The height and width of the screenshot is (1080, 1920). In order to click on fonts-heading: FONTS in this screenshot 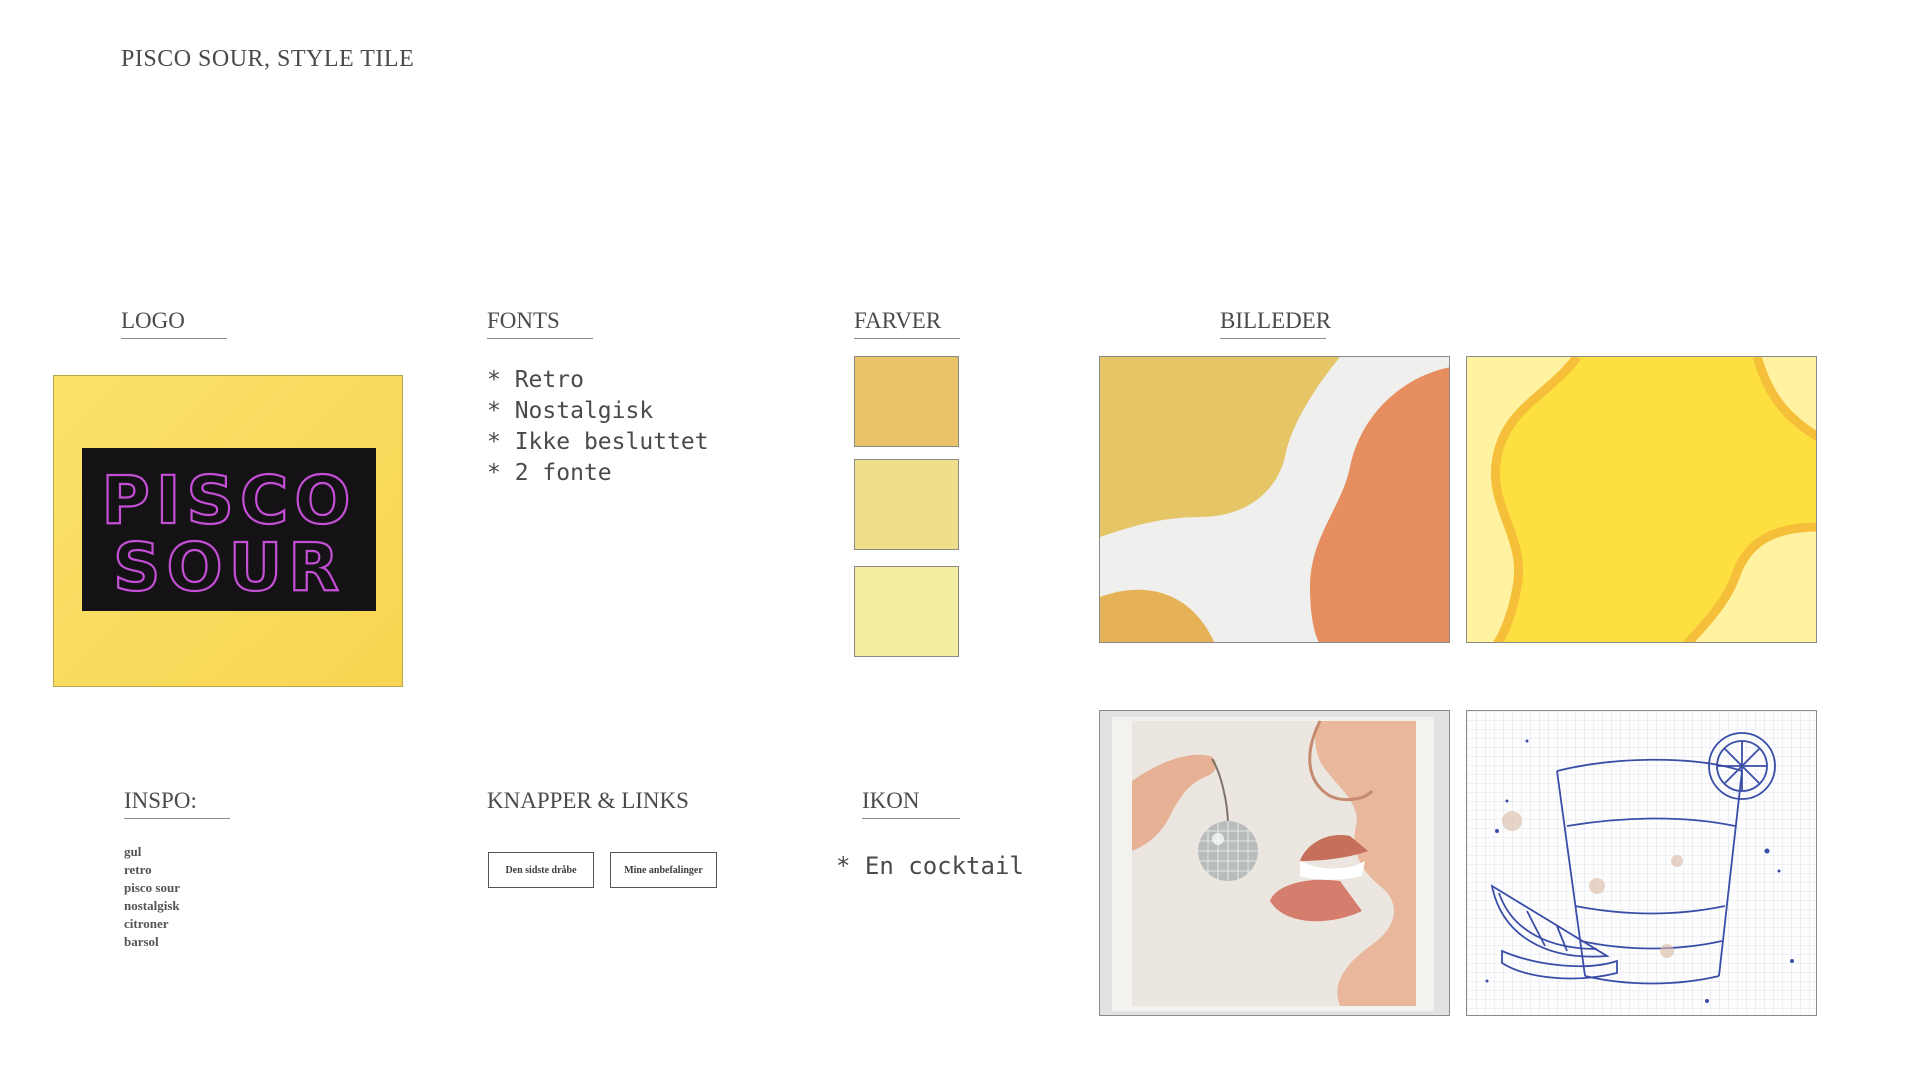, I will do `click(540, 323)`.